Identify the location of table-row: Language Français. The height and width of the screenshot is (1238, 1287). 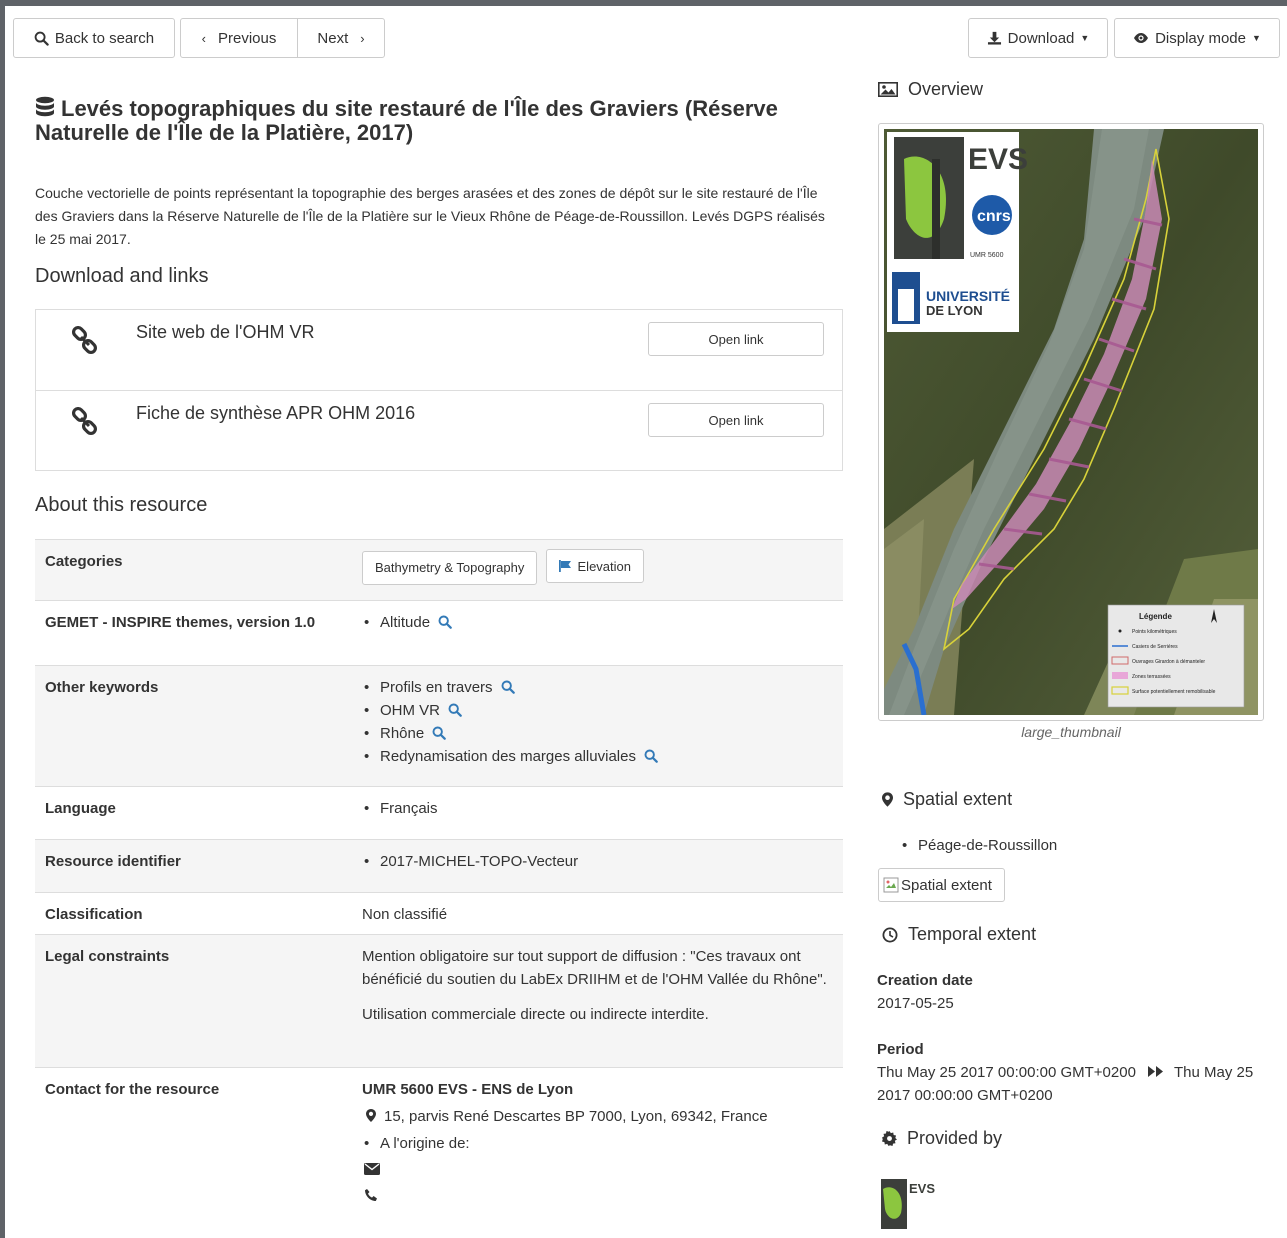
(439, 813).